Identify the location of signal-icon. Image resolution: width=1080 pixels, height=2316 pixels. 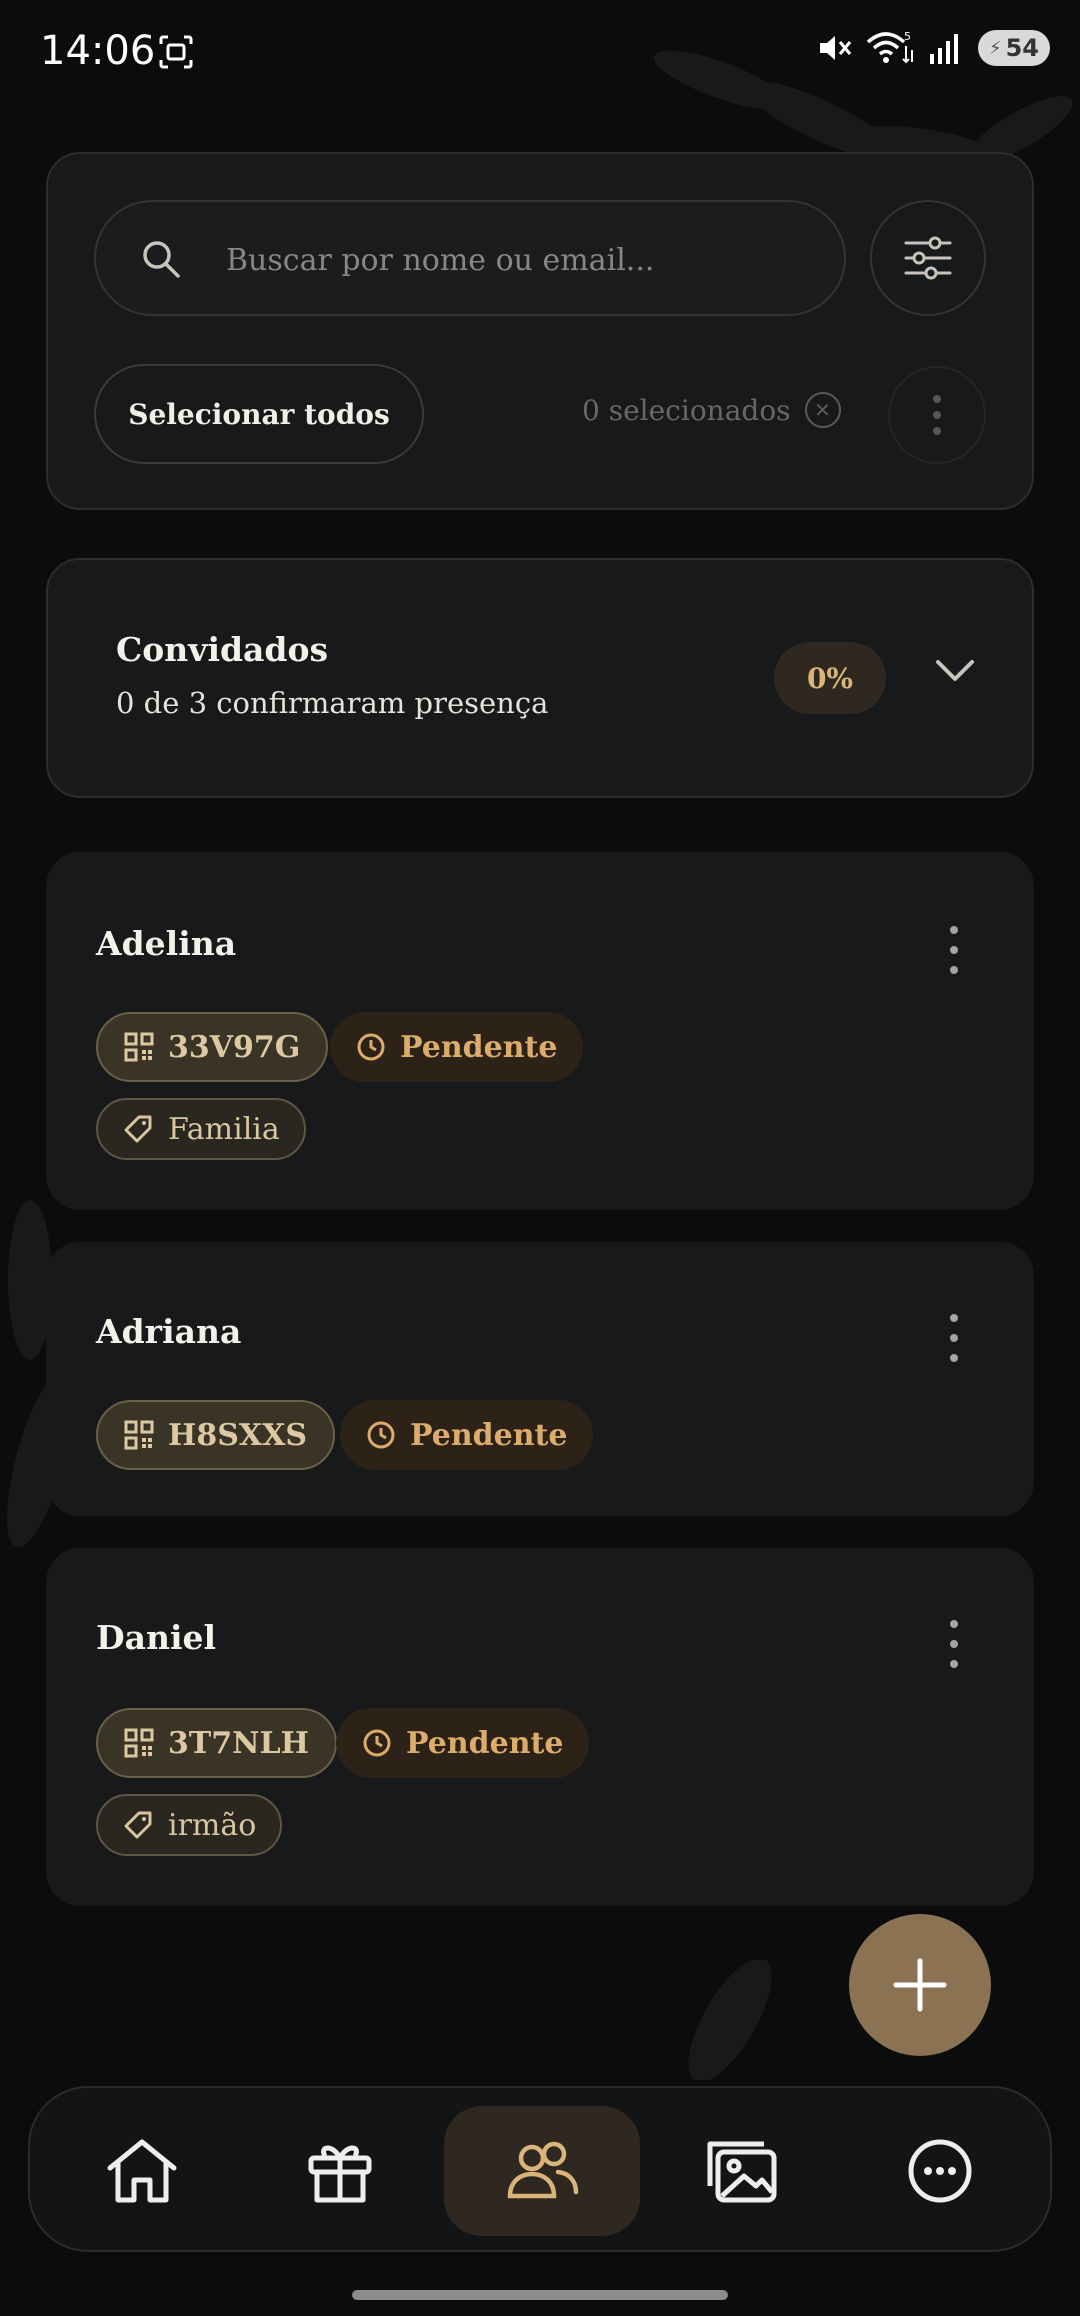
(944, 49).